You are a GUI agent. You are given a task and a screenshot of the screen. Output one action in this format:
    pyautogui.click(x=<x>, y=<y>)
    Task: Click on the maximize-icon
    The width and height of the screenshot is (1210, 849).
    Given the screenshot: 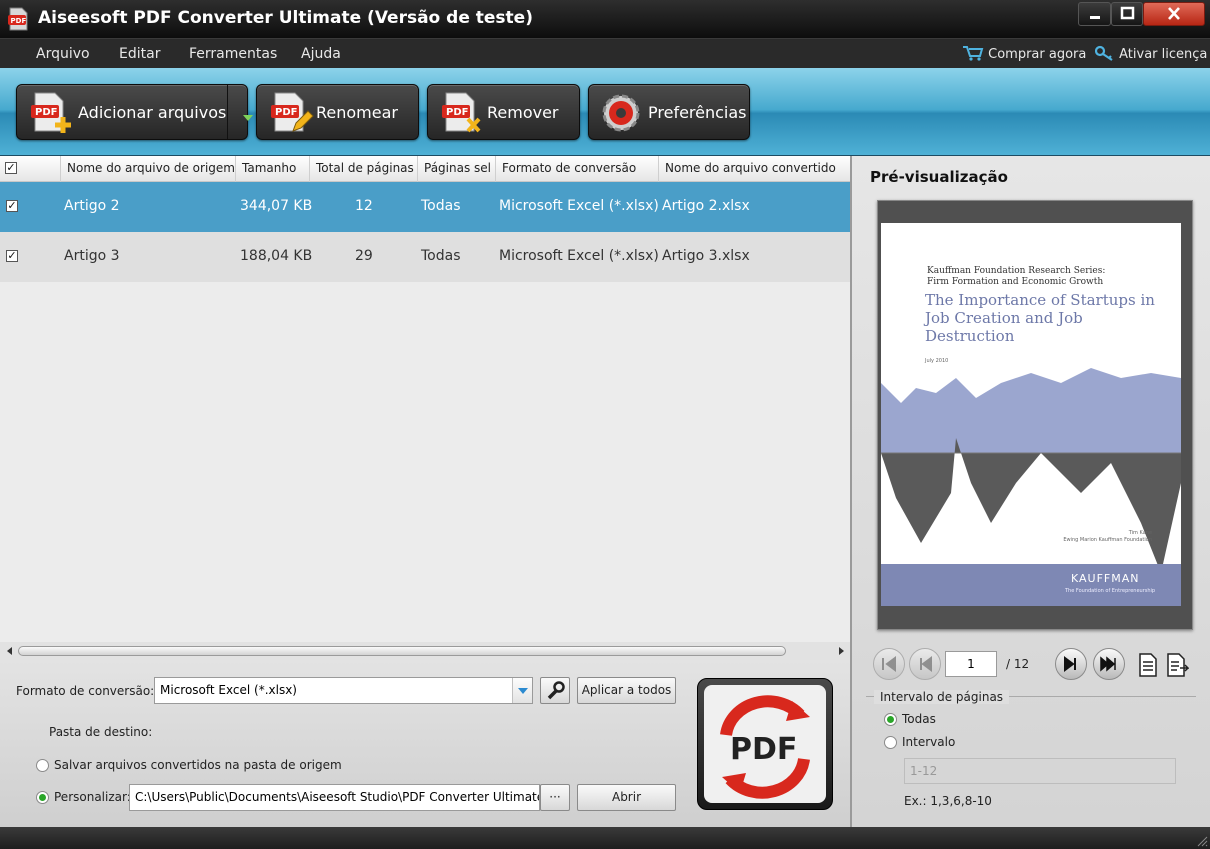 What is the action you would take?
    pyautogui.click(x=1127, y=13)
    